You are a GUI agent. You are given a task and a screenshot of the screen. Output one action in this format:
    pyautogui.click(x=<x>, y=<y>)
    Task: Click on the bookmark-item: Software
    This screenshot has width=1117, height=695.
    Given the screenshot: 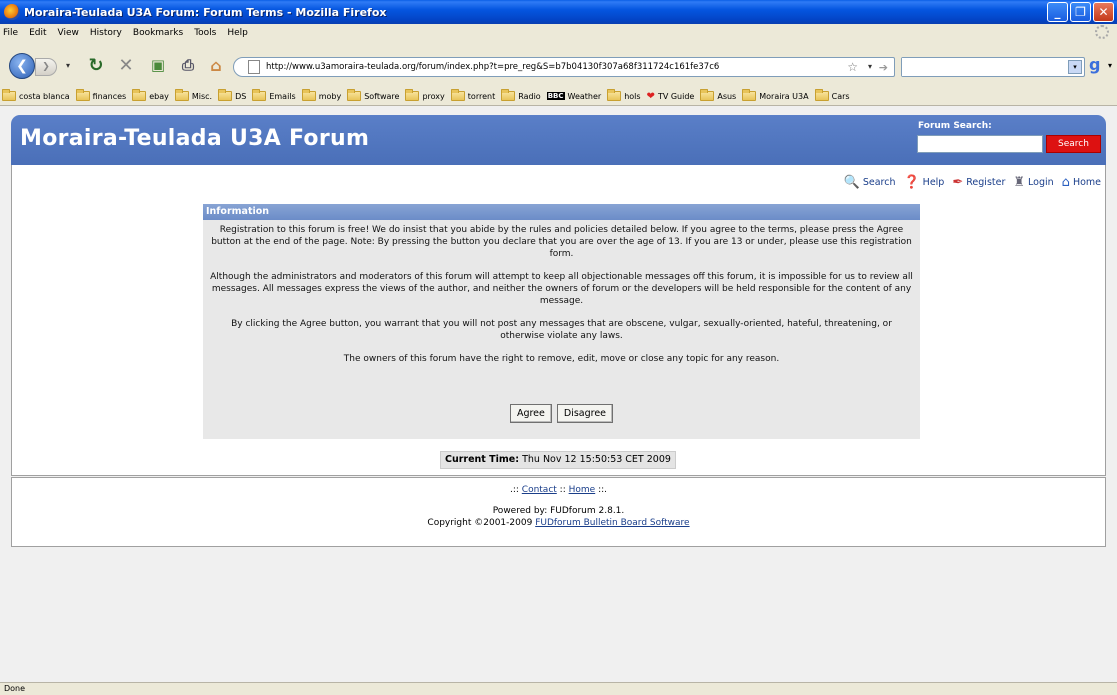 What is the action you would take?
    pyautogui.click(x=373, y=95)
    